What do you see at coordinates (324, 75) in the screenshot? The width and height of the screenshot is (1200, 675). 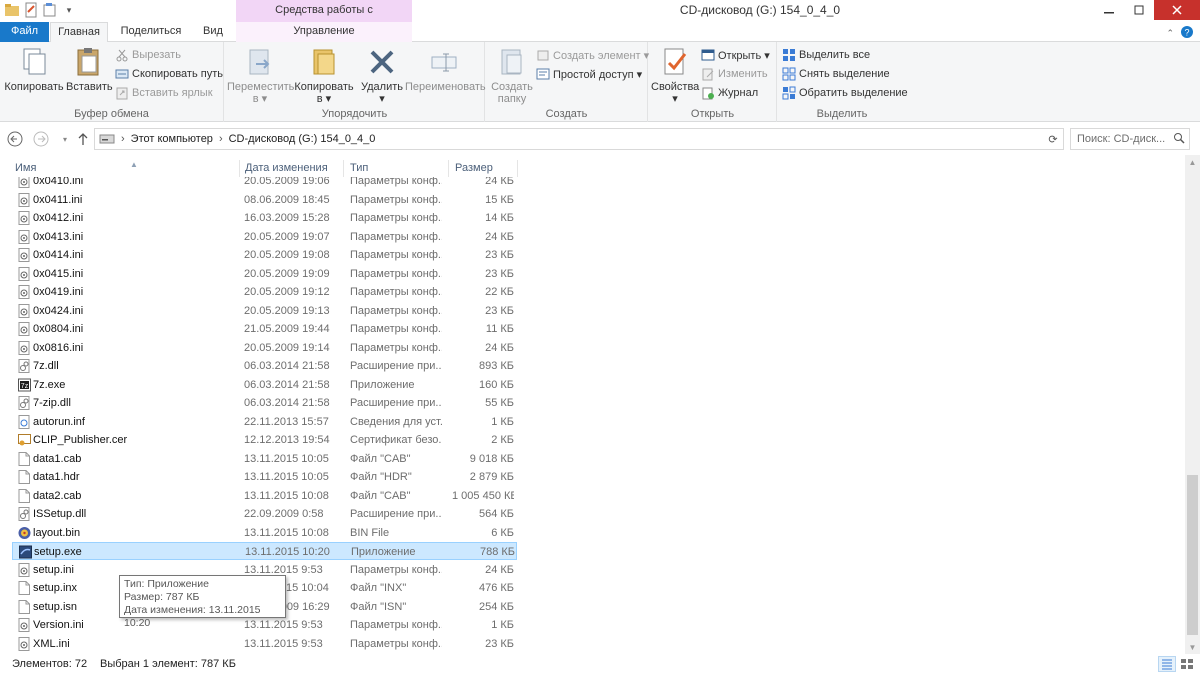 I see `copy-to-button: Копировать в ▾` at bounding box center [324, 75].